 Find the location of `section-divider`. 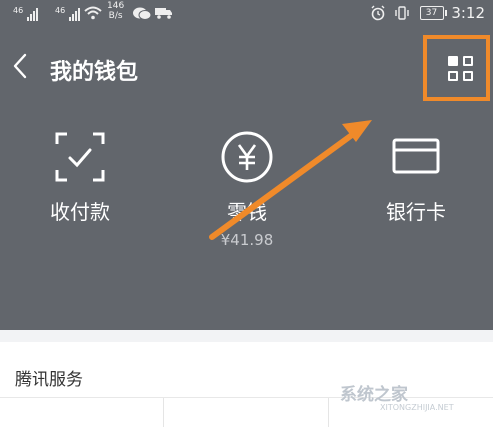

section-divider is located at coordinates (246, 336).